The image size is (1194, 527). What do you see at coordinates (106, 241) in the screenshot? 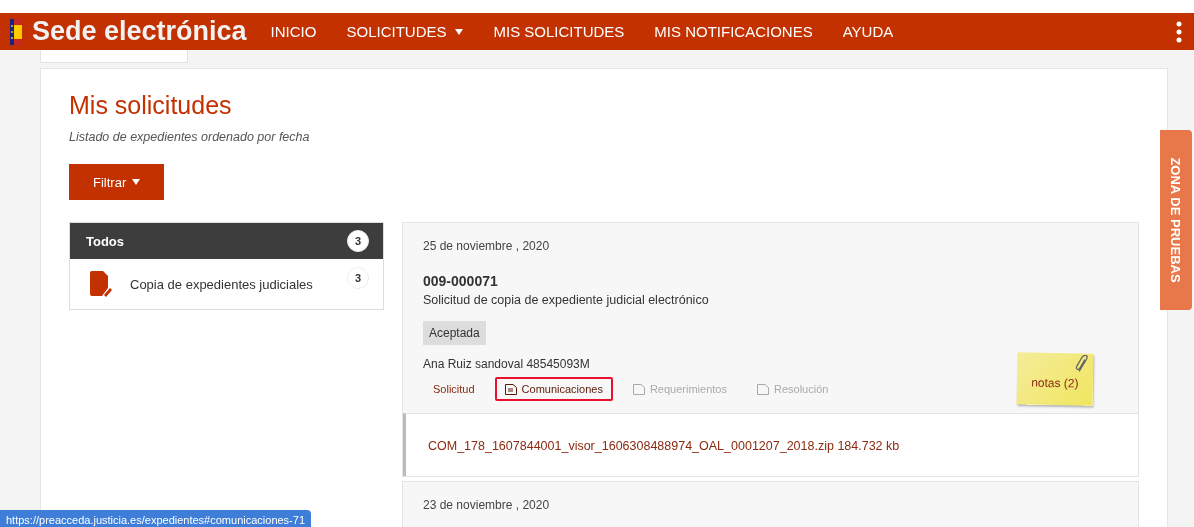
I see `category-label: Todos` at bounding box center [106, 241].